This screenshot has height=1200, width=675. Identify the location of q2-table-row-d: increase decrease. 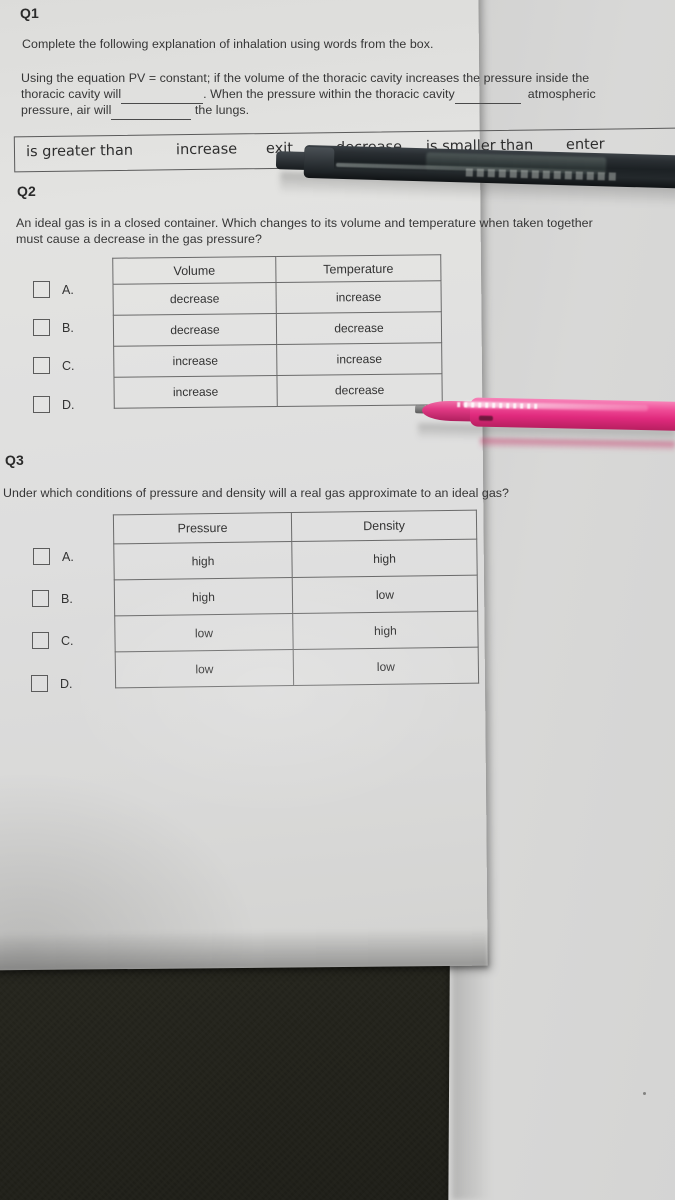
(278, 391).